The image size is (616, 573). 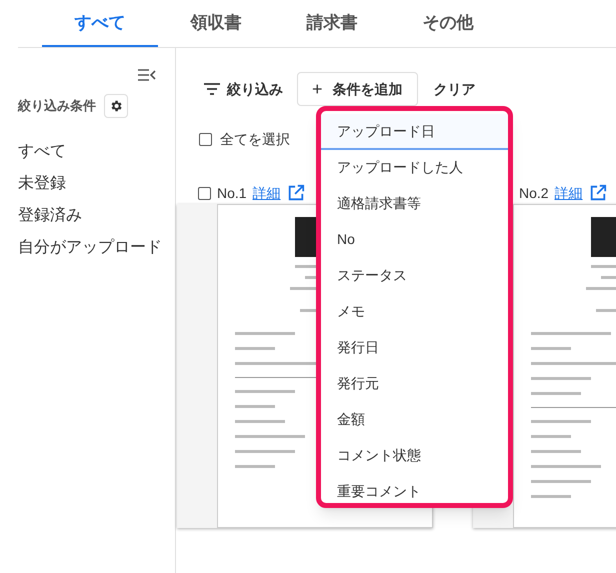 I want to click on menu-item: 重要コメント, so click(x=414, y=488).